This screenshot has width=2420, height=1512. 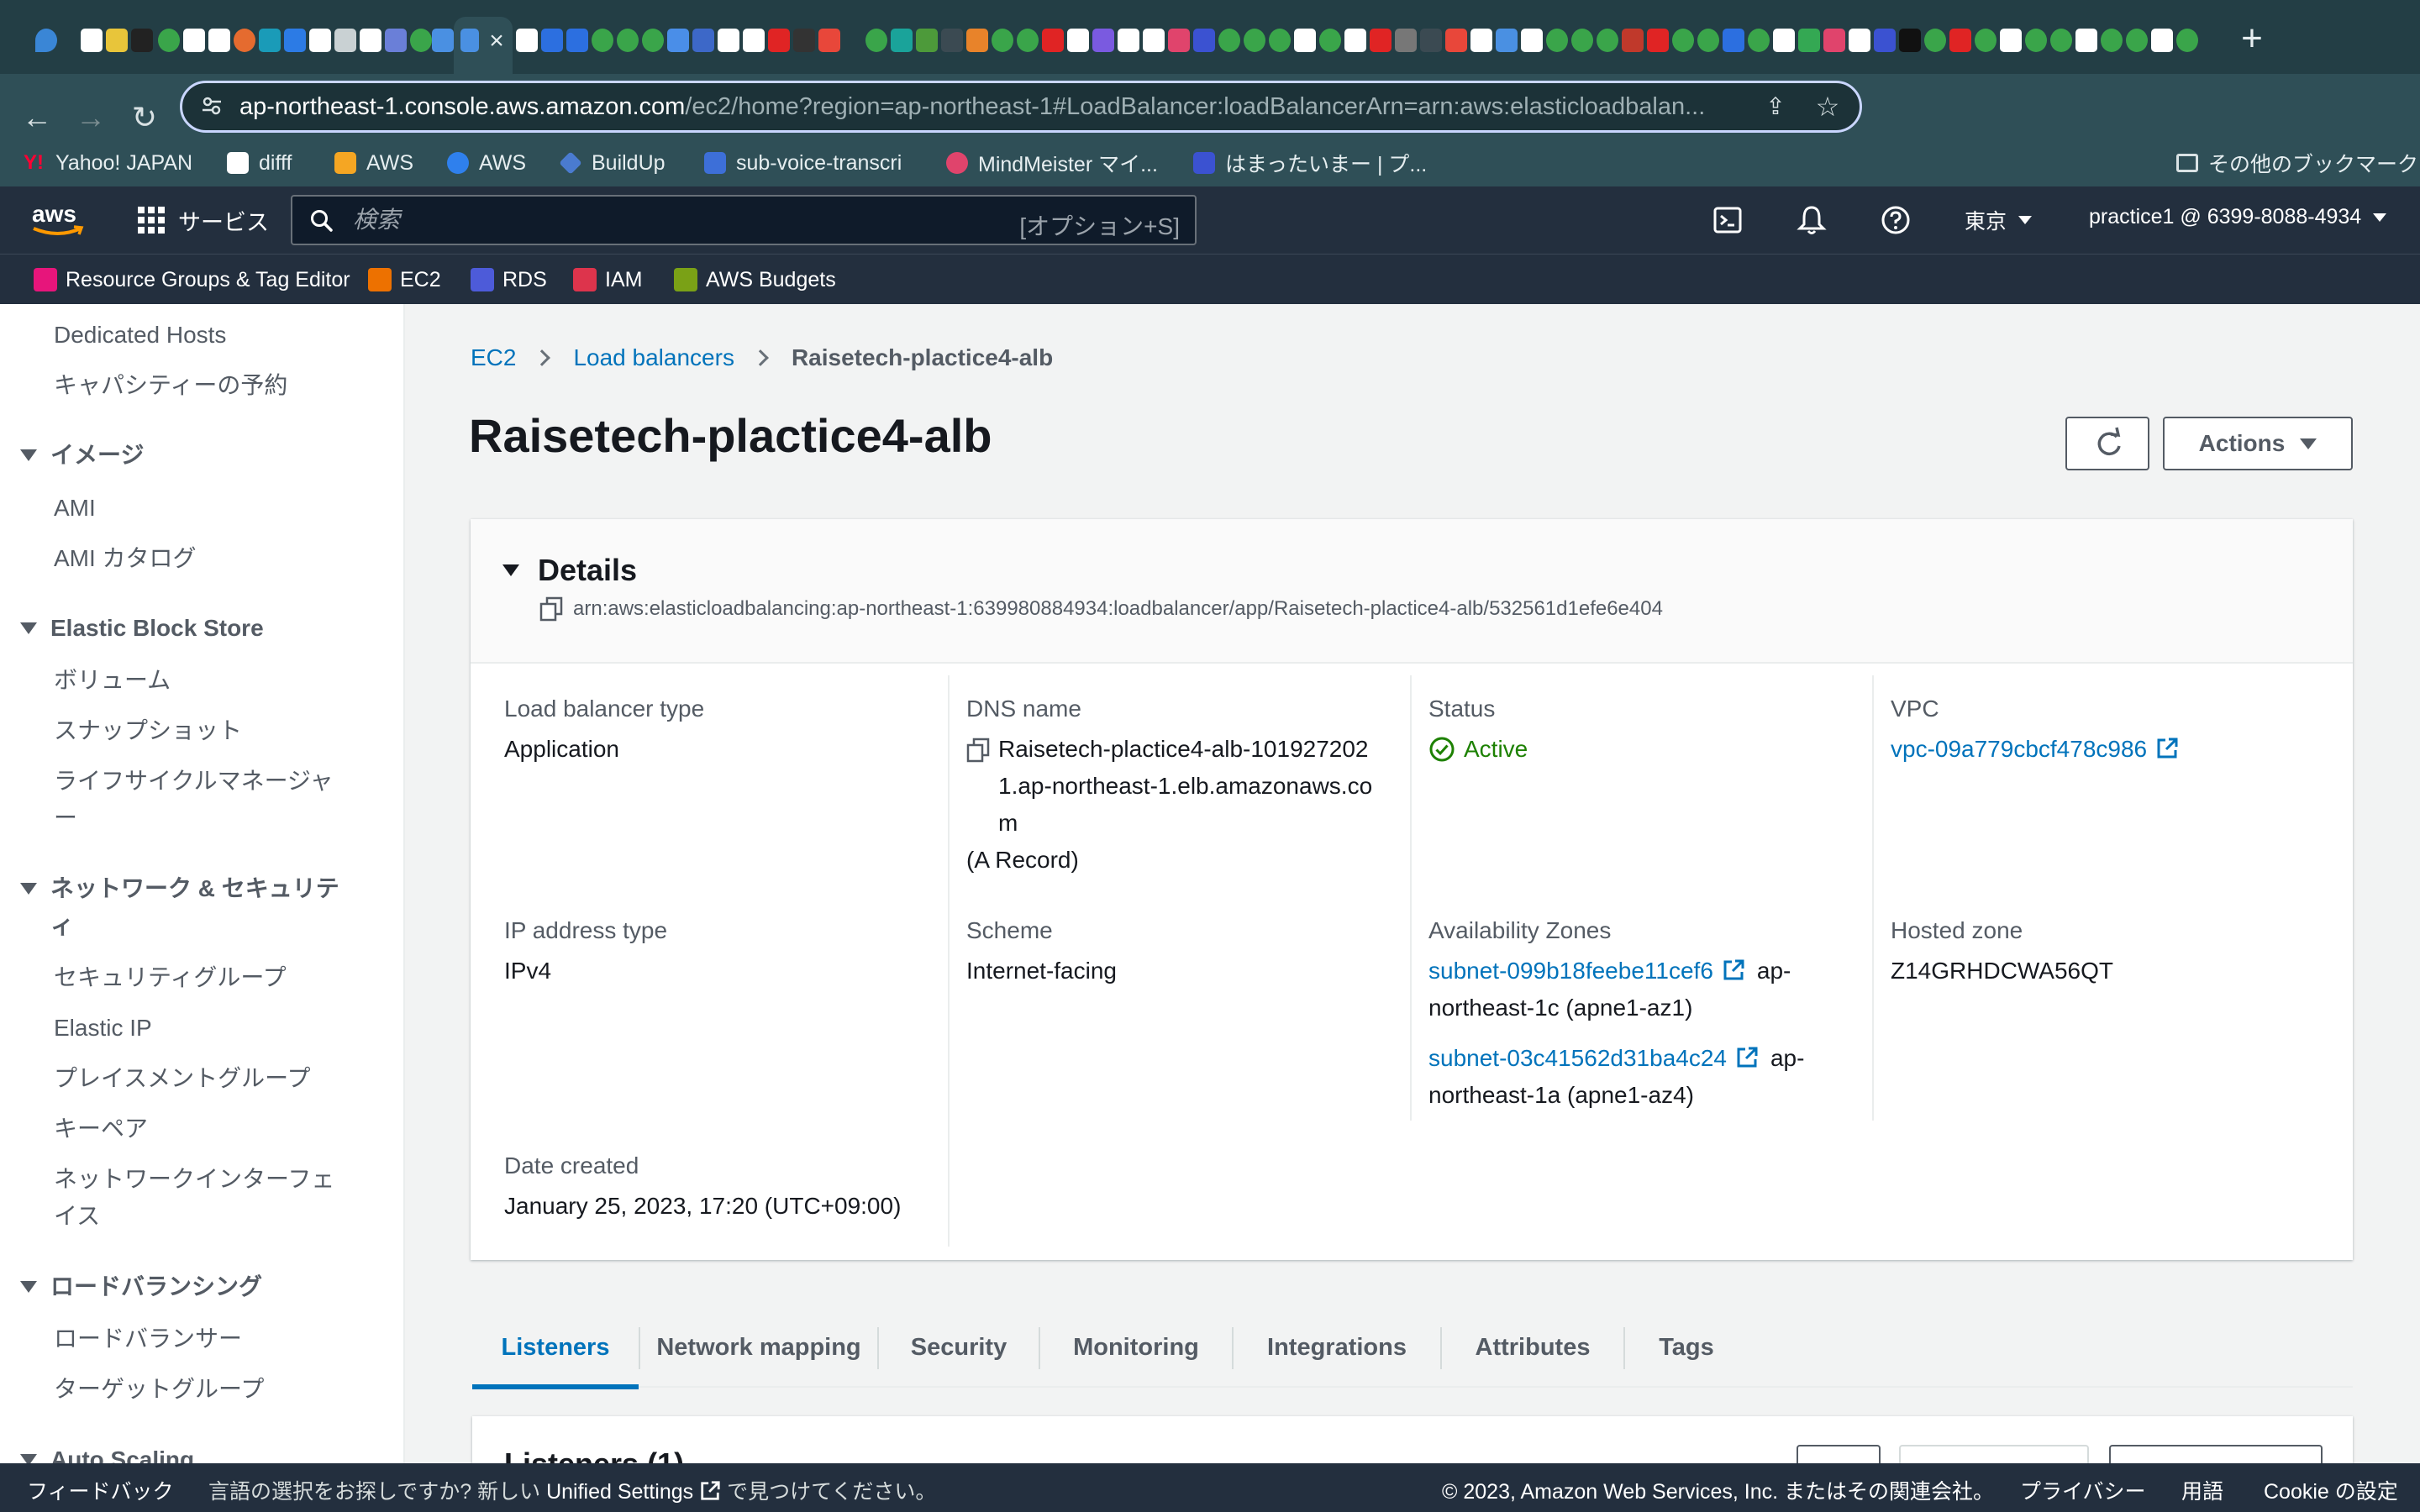 I want to click on reload-icon: ↻, so click(x=144, y=117).